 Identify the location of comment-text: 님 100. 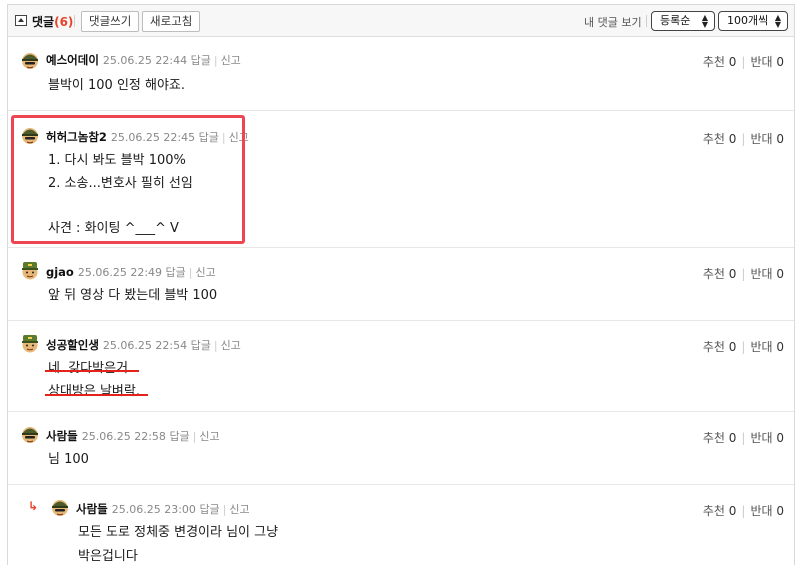
(68, 459).